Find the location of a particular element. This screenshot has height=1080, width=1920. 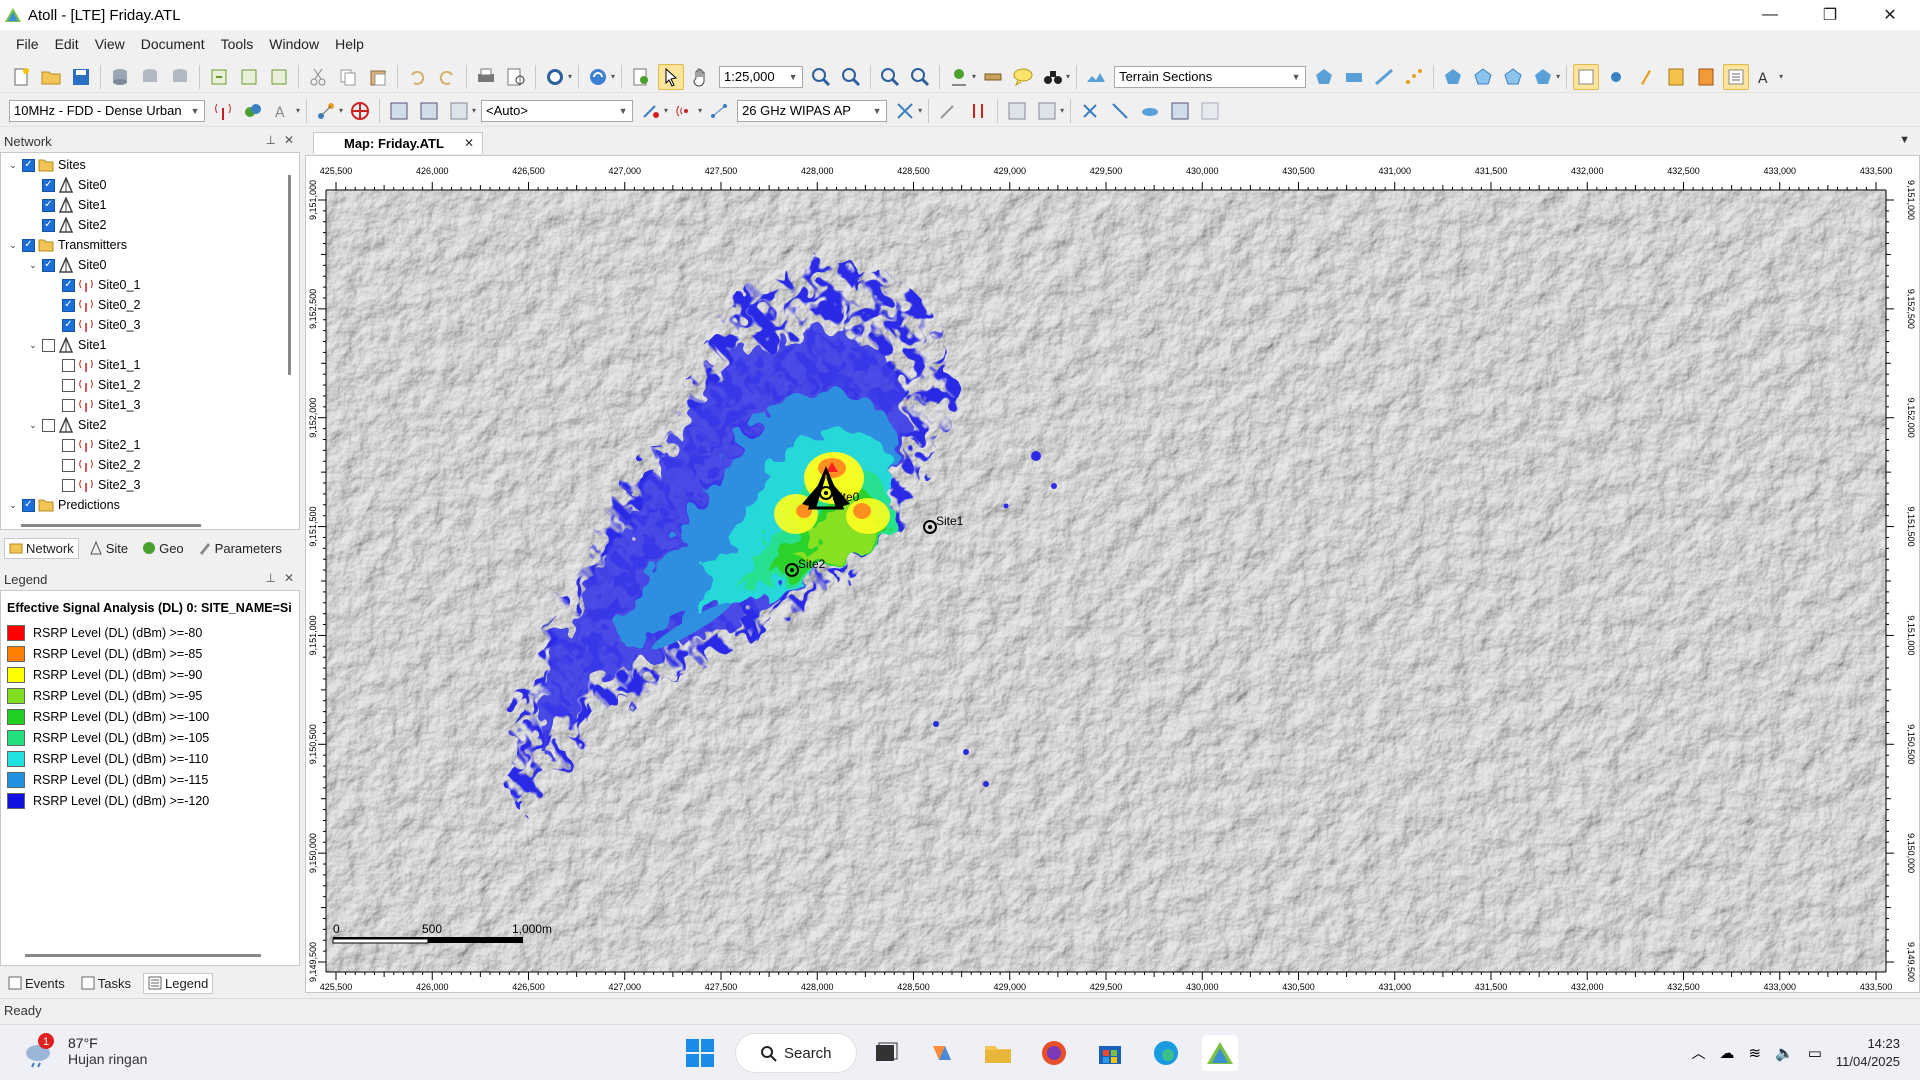

atoll-taskbar-icon is located at coordinates (1220, 1053).